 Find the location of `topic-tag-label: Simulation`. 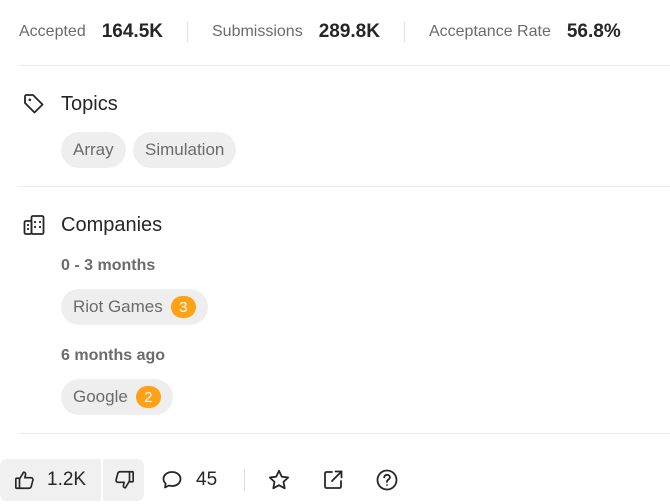

topic-tag-label: Simulation is located at coordinates (185, 149).